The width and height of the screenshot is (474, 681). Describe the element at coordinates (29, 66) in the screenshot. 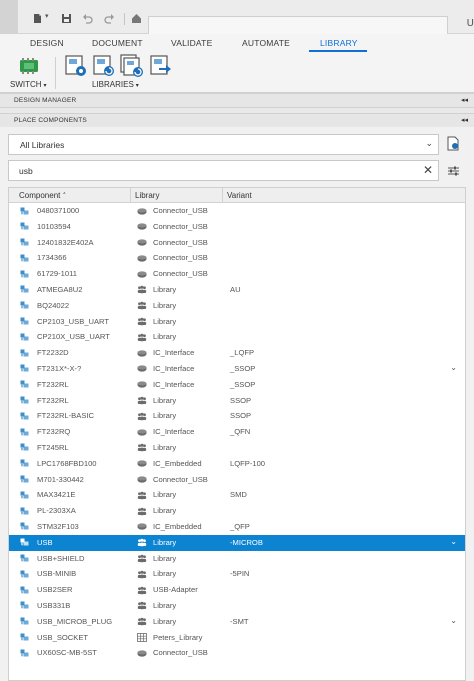

I see `switch-icon` at that location.